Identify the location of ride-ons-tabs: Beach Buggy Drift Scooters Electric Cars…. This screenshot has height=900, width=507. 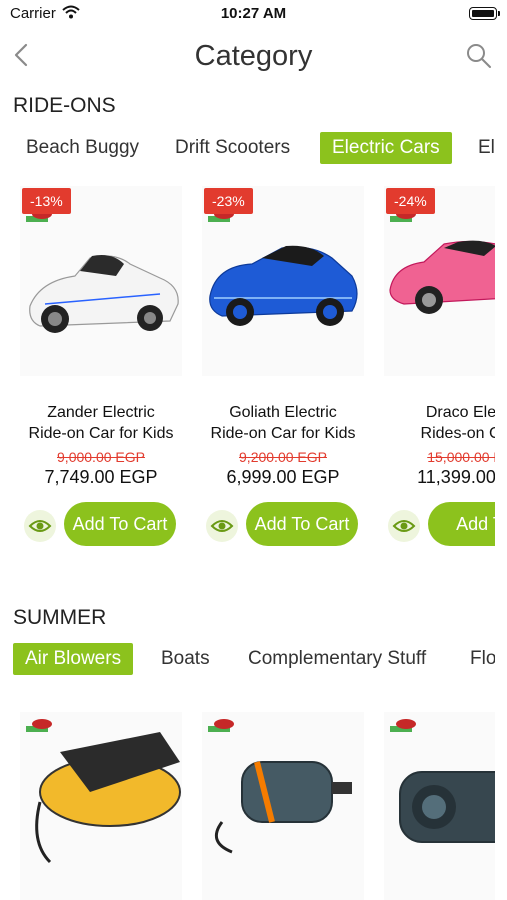
(247, 149).